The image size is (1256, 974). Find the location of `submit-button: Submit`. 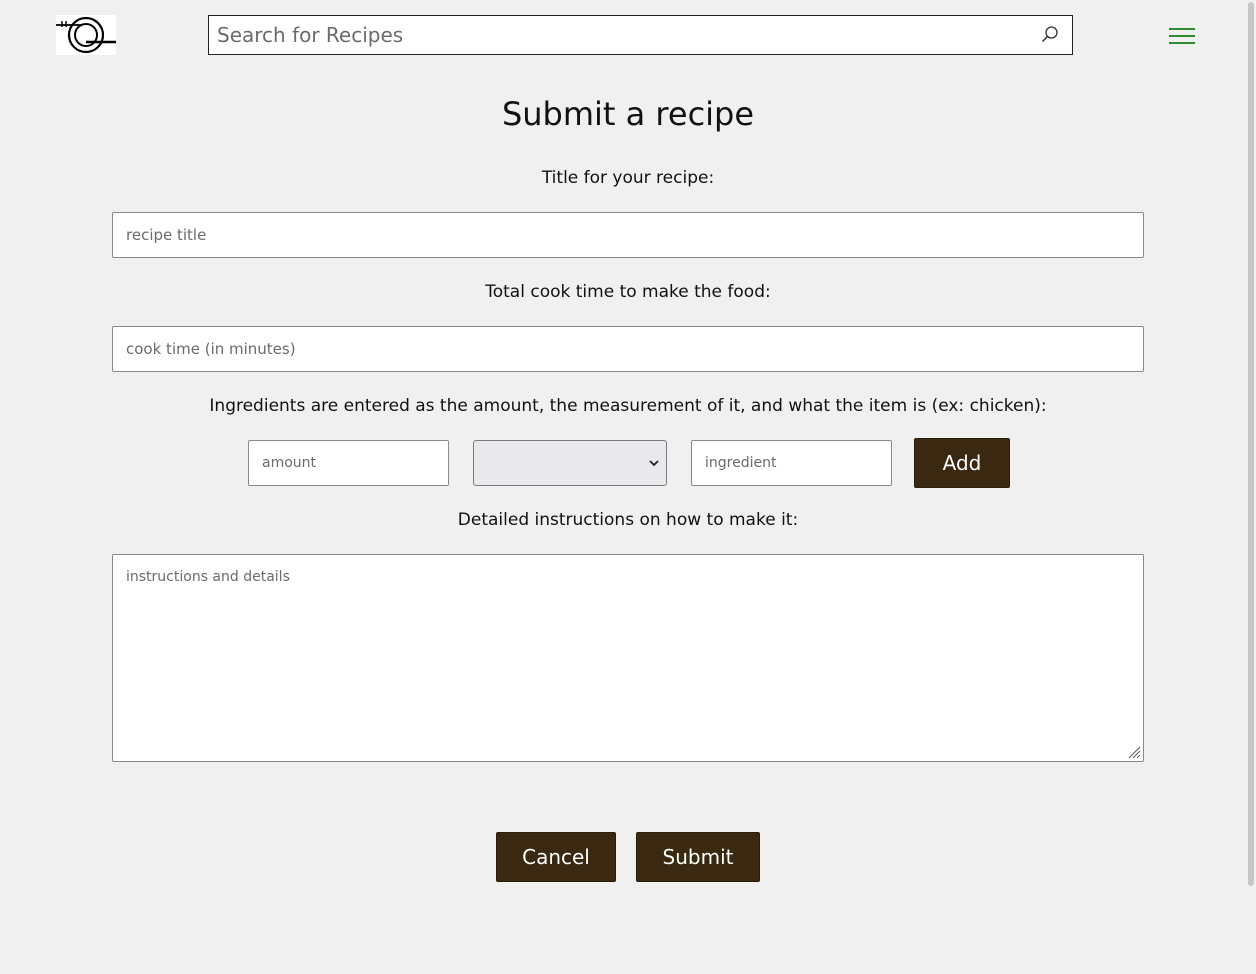

submit-button: Submit is located at coordinates (698, 857).